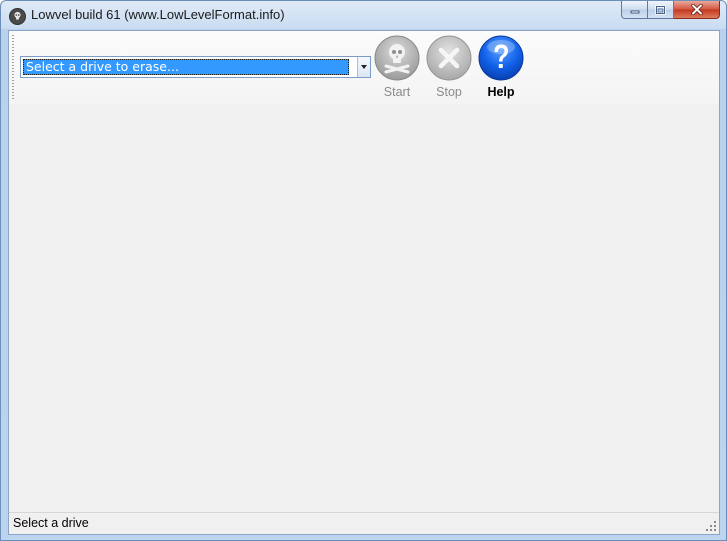 Image resolution: width=727 pixels, height=541 pixels. Describe the element at coordinates (51, 523) in the screenshot. I see `status-text: Select a drive` at that location.